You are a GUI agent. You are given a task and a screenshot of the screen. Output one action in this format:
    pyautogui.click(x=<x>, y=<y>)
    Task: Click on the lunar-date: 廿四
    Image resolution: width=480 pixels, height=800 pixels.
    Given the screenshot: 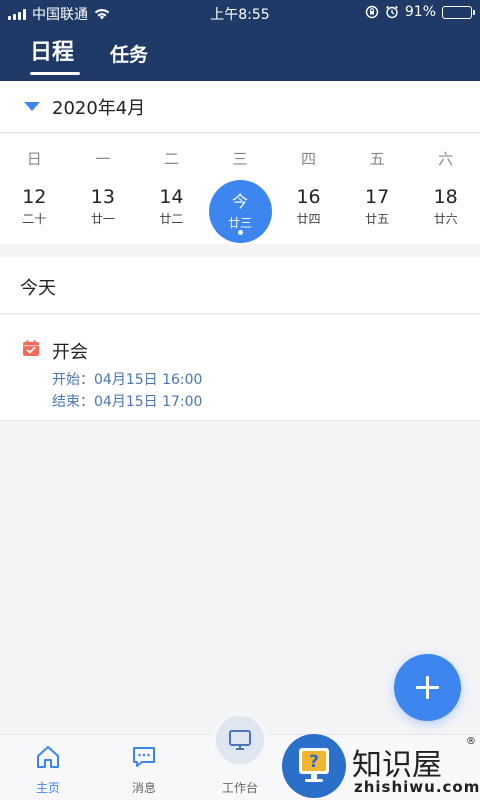 What is the action you would take?
    pyautogui.click(x=308, y=219)
    